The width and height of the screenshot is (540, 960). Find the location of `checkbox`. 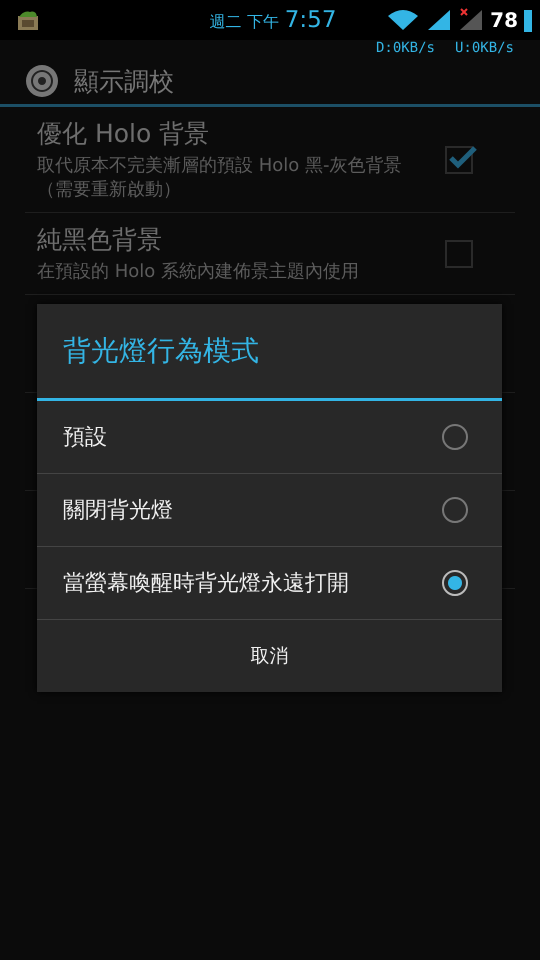

checkbox is located at coordinates (459, 254).